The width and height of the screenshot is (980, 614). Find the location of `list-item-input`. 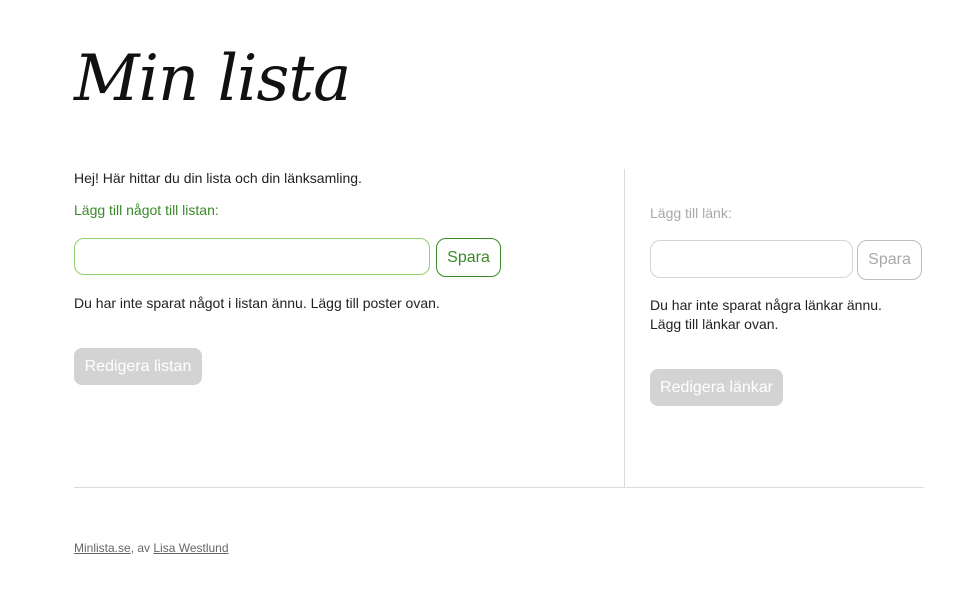

list-item-input is located at coordinates (252, 256).